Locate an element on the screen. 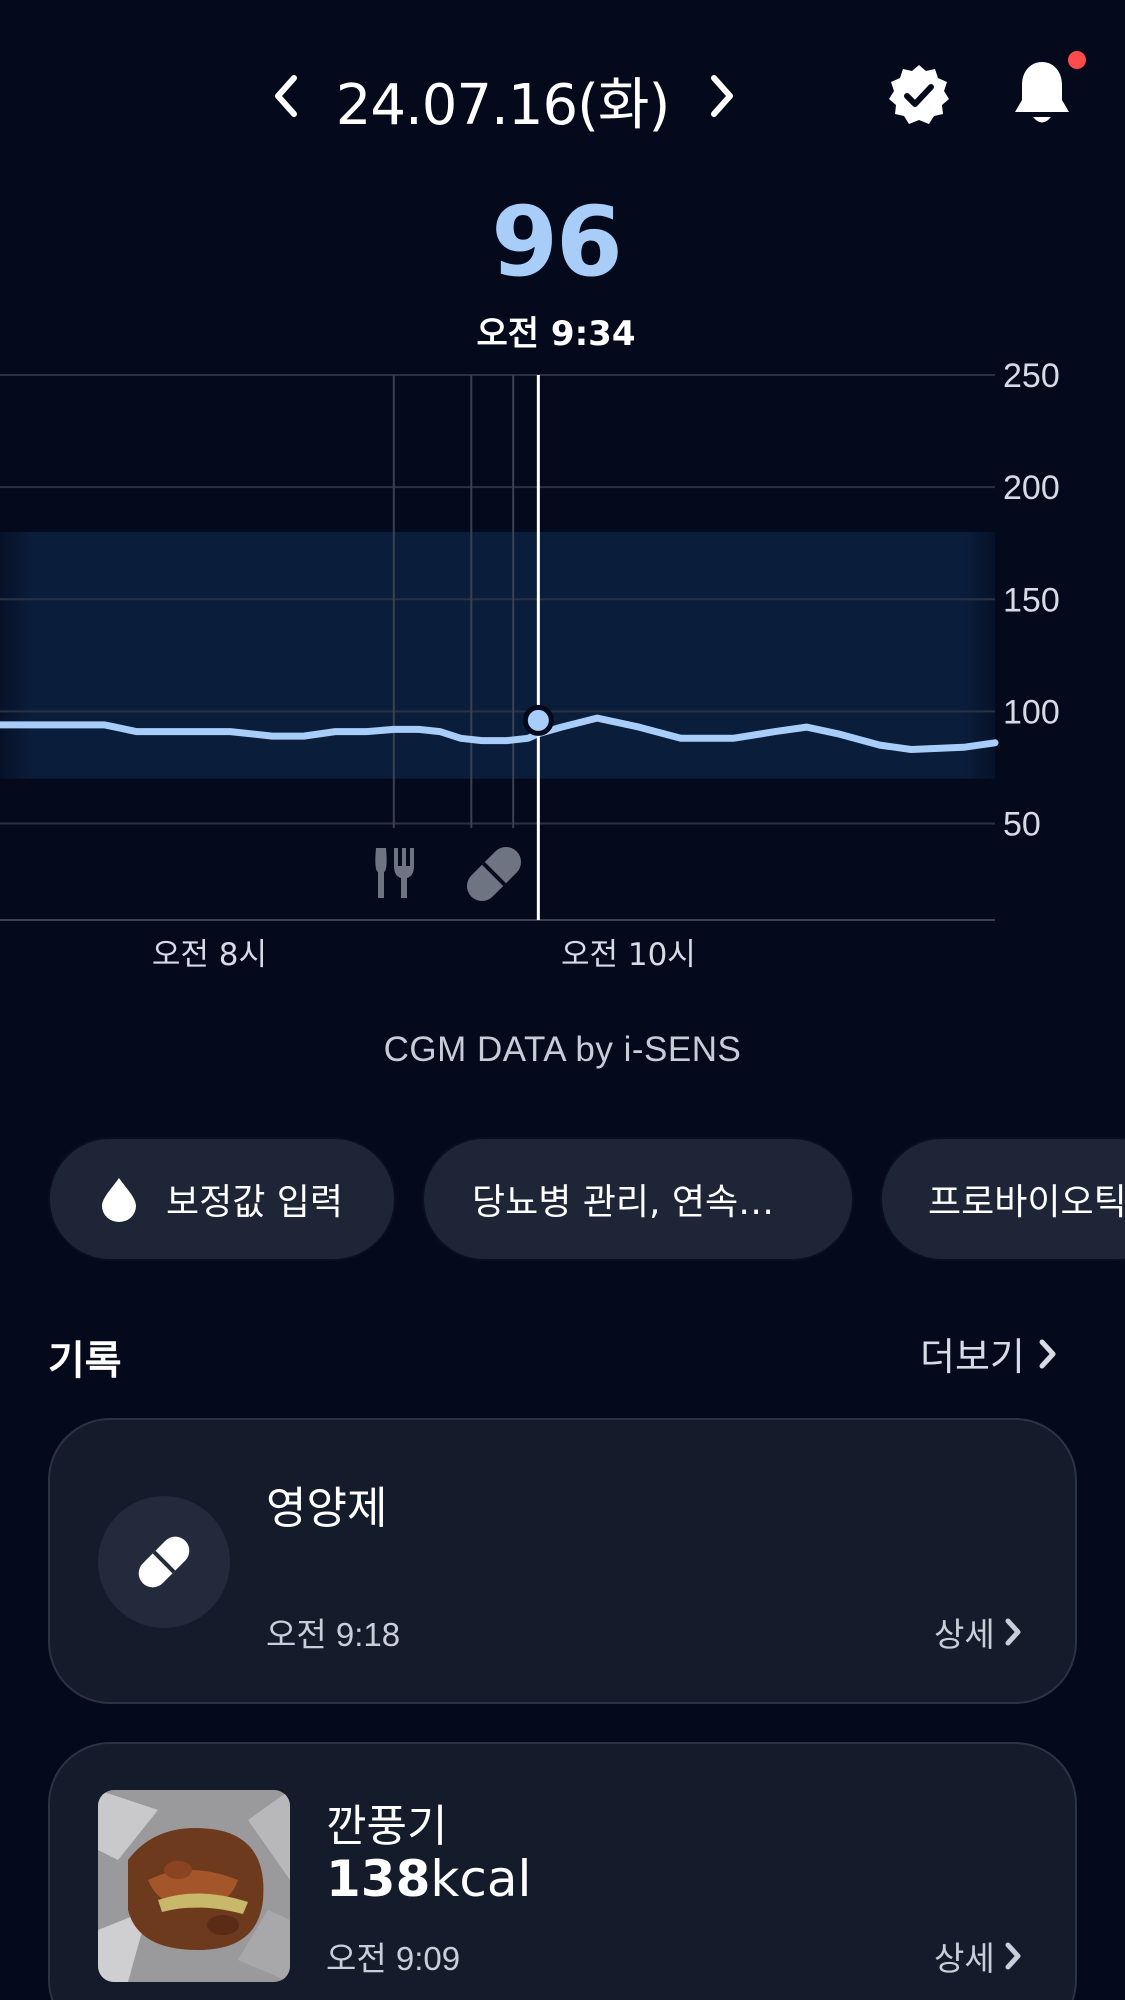  y-tick-label: 200 is located at coordinates (1031, 488).